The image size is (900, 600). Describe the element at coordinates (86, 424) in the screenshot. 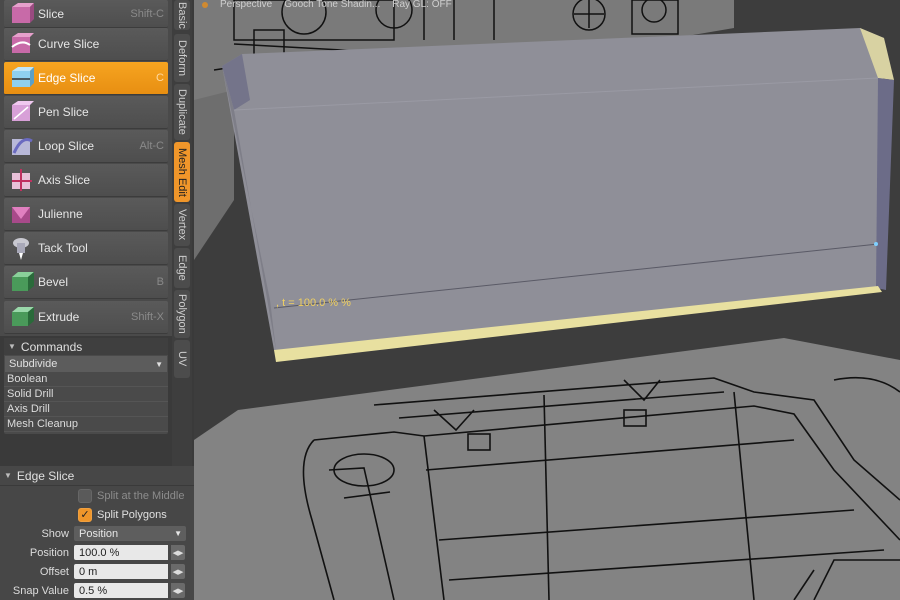

I see `command-mesh-cleanup: Mesh Cleanup` at that location.